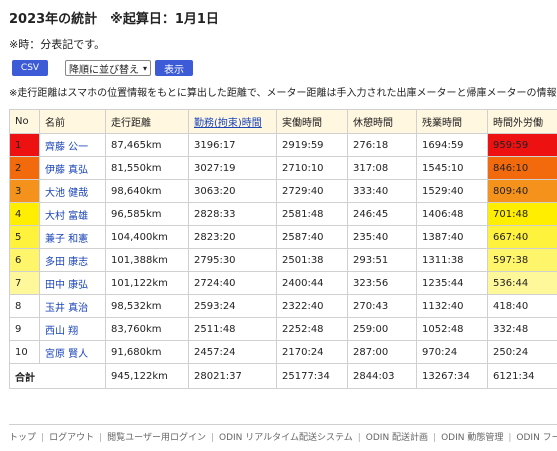  Describe the element at coordinates (522, 145) in the screenshot. I see `row-extra-hours-cell: 959:59` at that location.